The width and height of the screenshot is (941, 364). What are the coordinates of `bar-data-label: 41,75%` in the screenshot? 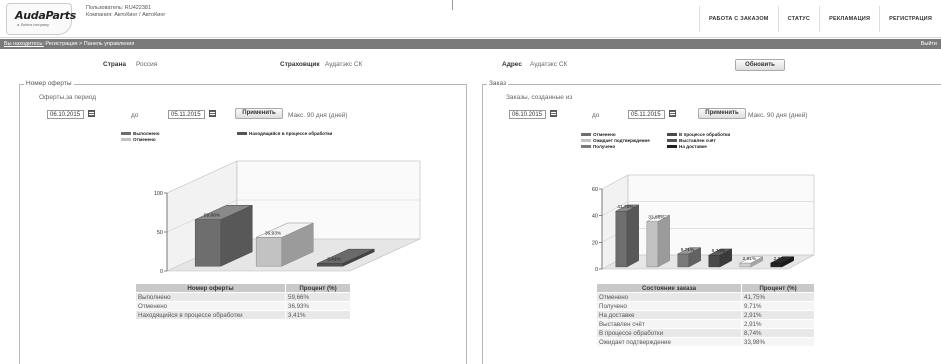 It's located at (625, 207).